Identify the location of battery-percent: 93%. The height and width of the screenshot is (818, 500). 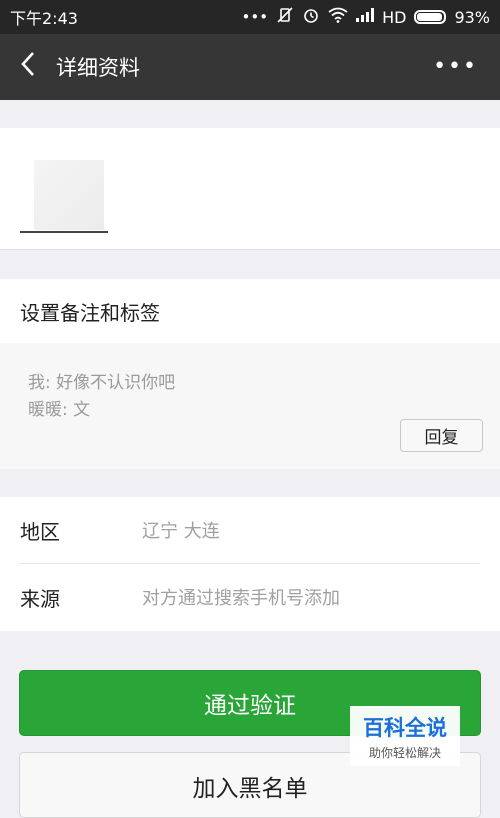
(472, 17).